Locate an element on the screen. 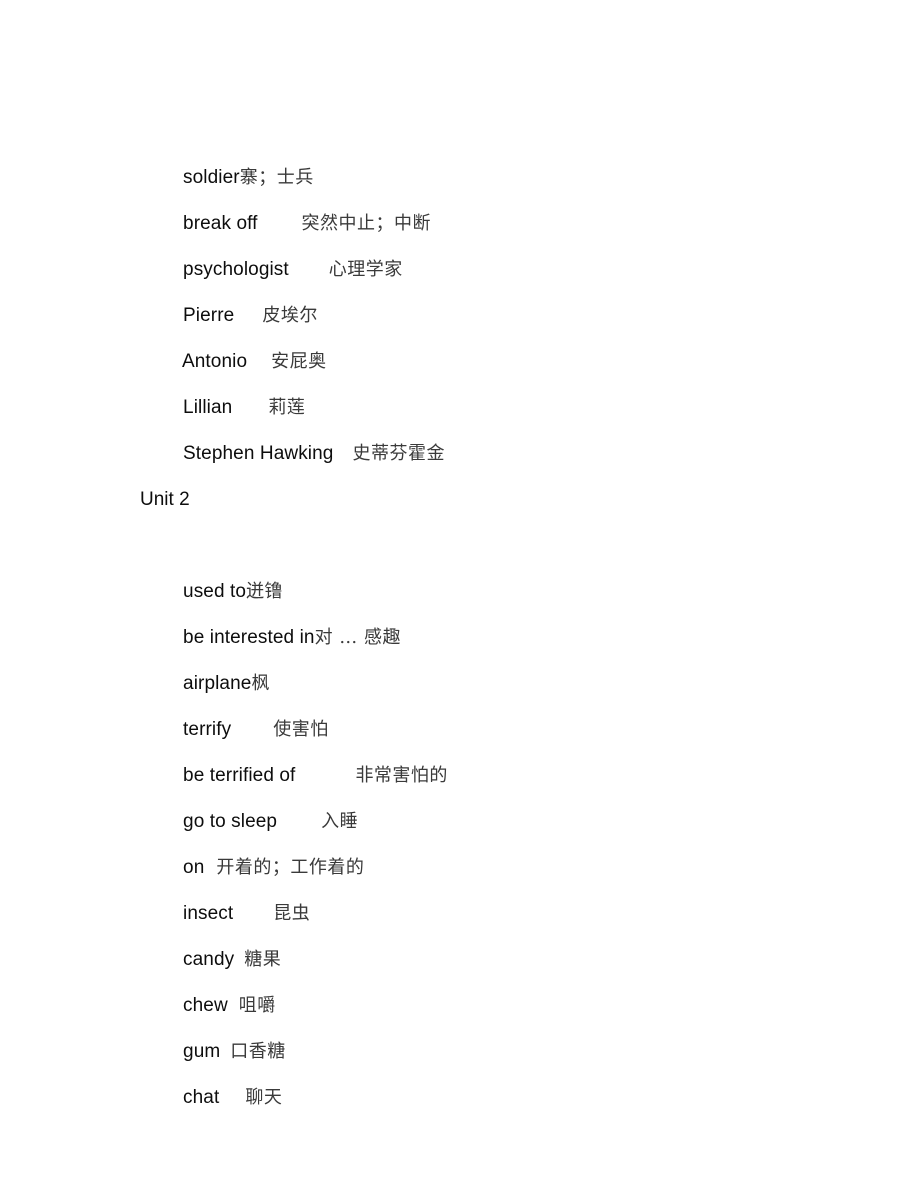 Image resolution: width=920 pixels, height=1192 pixels. entry-chinese-translation: 入睡 is located at coordinates (340, 821).